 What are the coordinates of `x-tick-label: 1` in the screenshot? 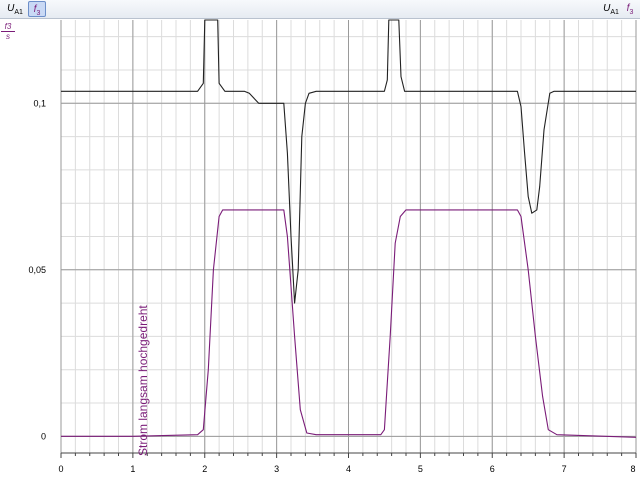 It's located at (132, 469).